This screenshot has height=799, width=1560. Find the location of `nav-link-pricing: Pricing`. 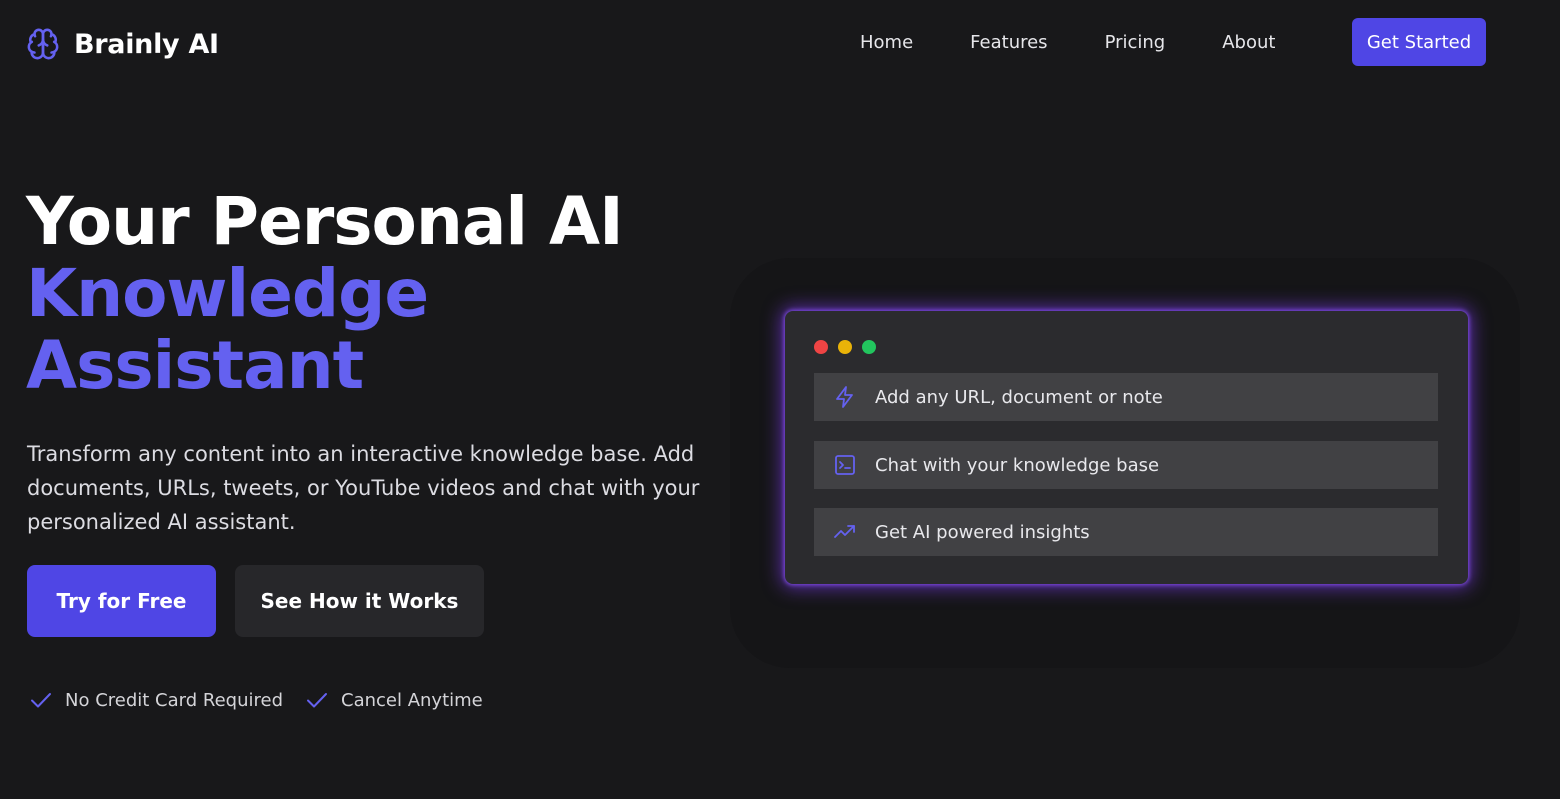

nav-link-pricing: Pricing is located at coordinates (1135, 42).